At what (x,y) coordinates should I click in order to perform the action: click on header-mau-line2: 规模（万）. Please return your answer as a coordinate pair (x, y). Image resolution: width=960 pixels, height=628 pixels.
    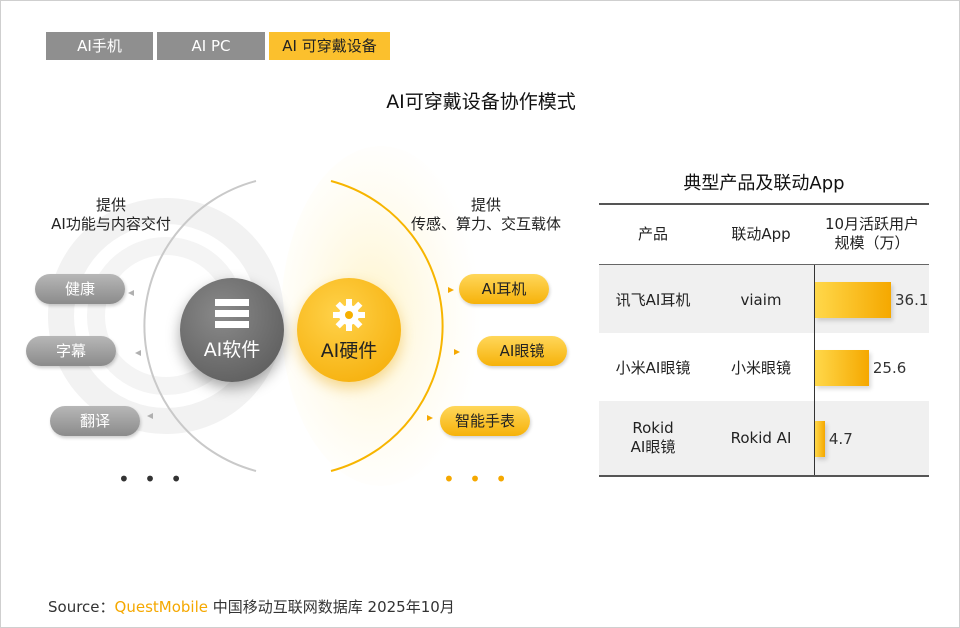
    Looking at the image, I should click on (872, 243).